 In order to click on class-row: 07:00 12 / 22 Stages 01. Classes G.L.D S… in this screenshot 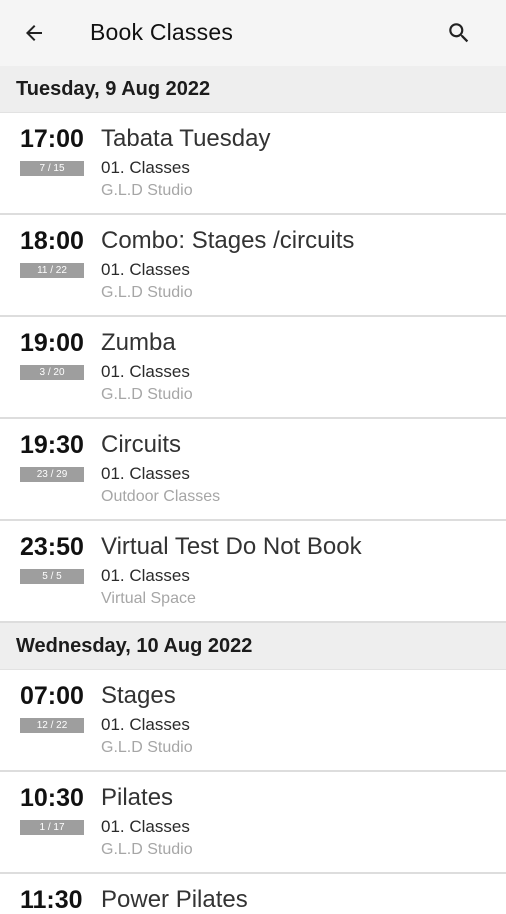, I will do `click(253, 721)`.